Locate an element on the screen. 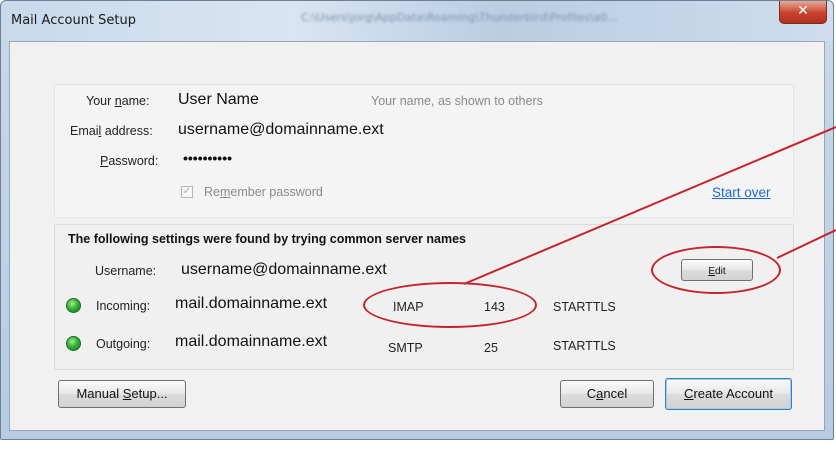 This screenshot has width=836, height=454. callout-line-edit is located at coordinates (806, 244).